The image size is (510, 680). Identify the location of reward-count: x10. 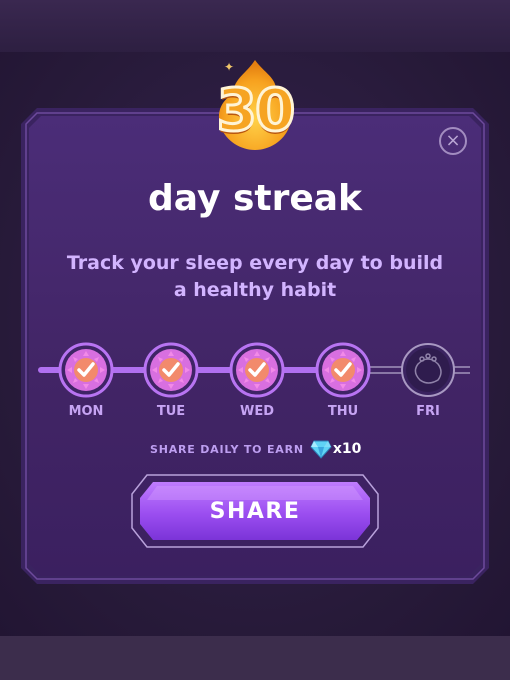
(347, 449).